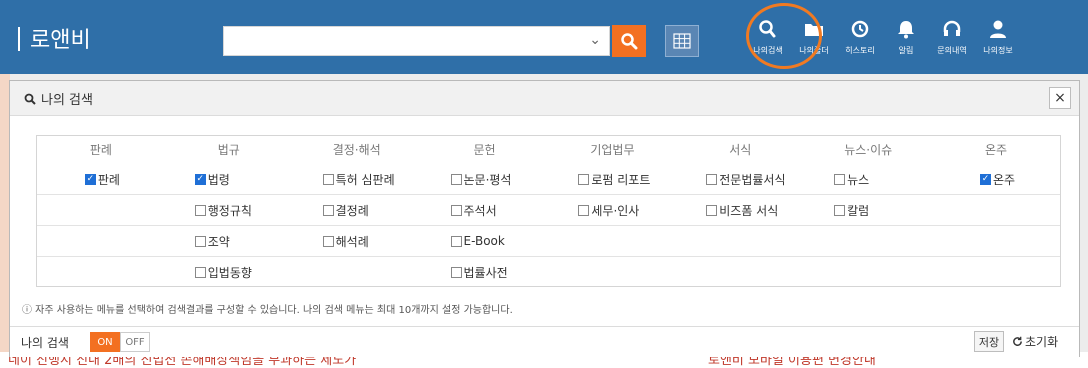 This screenshot has height=368, width=1088. Describe the element at coordinates (404, 42) in the screenshot. I see `search-input` at that location.